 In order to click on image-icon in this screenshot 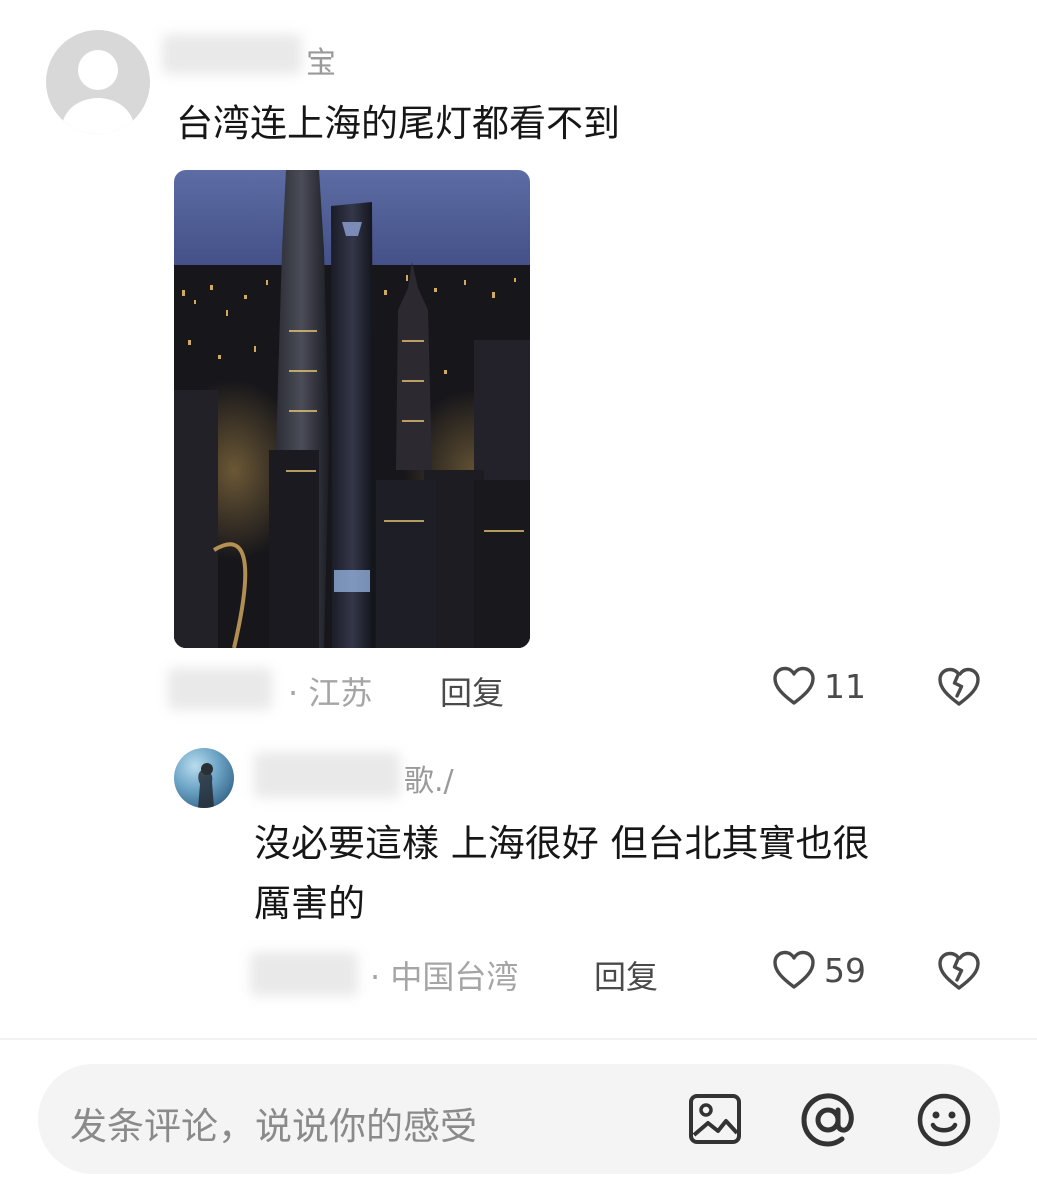, I will do `click(715, 1119)`.